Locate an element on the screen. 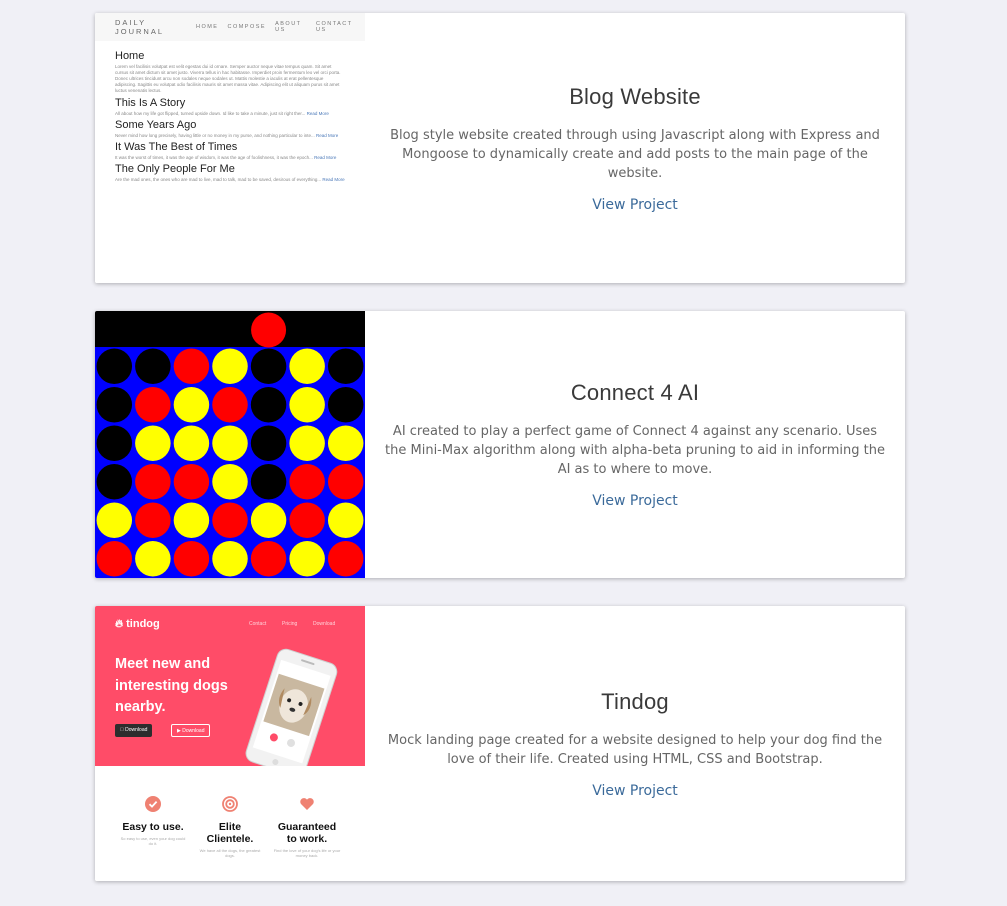 The height and width of the screenshot is (906, 1007). flame-icon: 🔥︎ is located at coordinates (119, 624).